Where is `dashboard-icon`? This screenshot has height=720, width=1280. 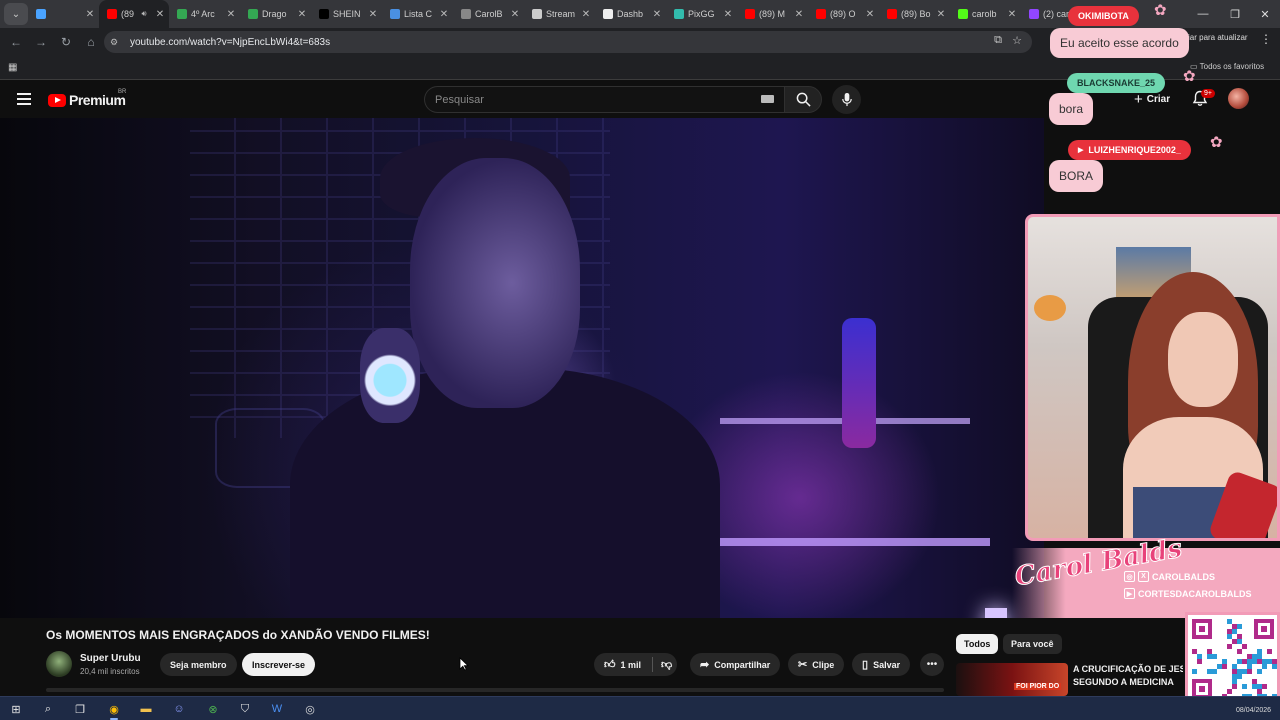 dashboard-icon is located at coordinates (608, 14).